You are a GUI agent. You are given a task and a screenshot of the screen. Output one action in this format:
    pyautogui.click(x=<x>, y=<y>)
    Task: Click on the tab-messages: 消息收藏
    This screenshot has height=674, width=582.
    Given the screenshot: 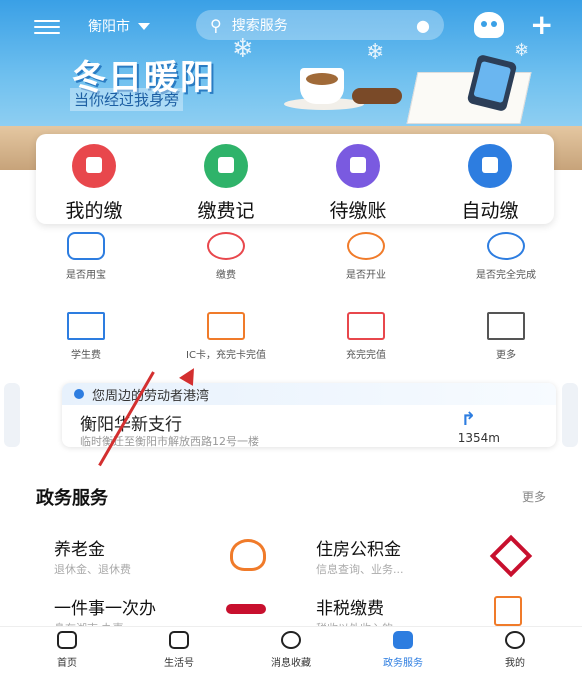 What is the action you would take?
    pyautogui.click(x=291, y=650)
    